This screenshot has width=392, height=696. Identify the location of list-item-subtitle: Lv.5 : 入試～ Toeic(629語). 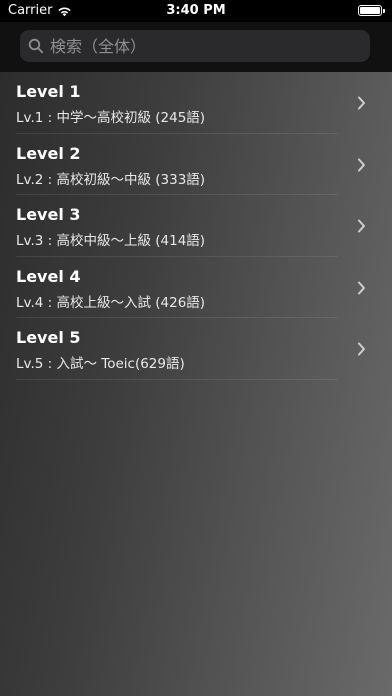
(100, 364).